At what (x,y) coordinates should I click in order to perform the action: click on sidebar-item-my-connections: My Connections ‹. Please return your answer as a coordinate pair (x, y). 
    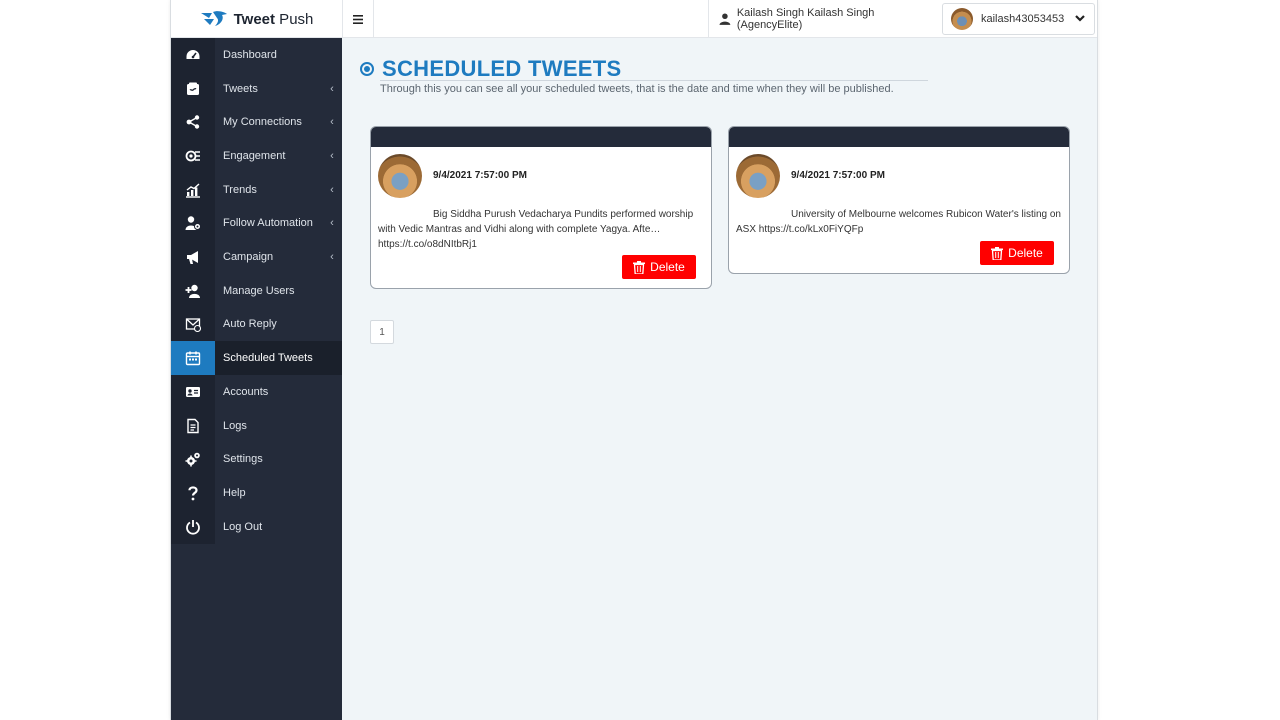
    Looking at the image, I should click on (256, 122).